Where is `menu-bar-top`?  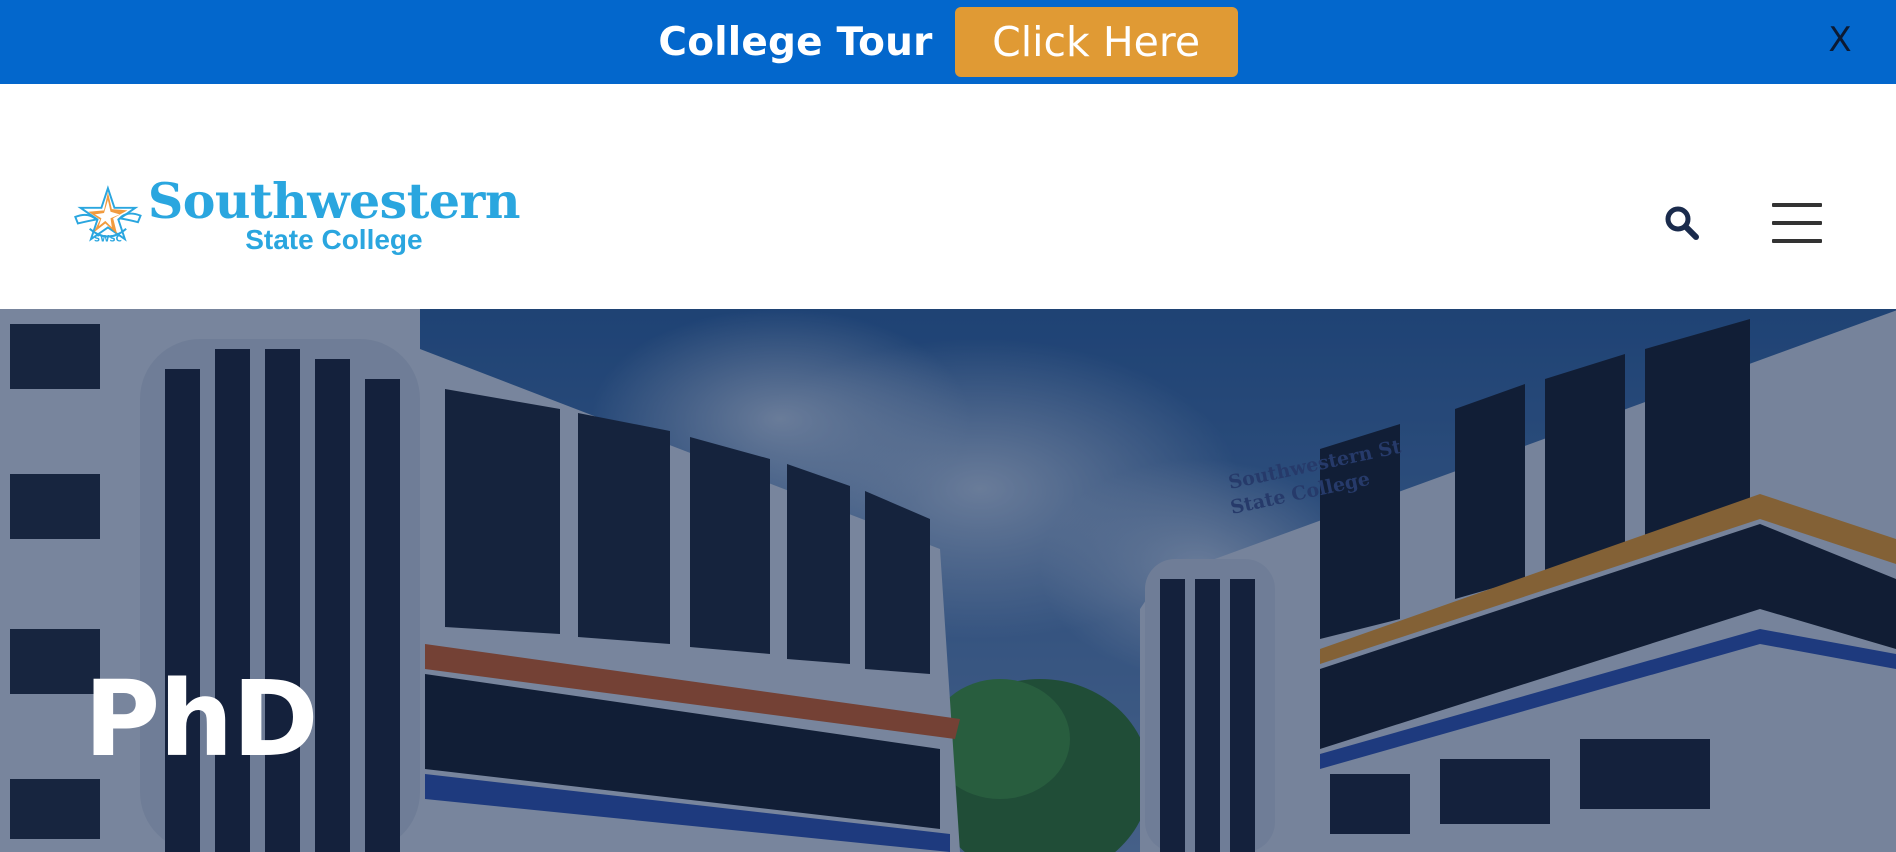 menu-bar-top is located at coordinates (1797, 205).